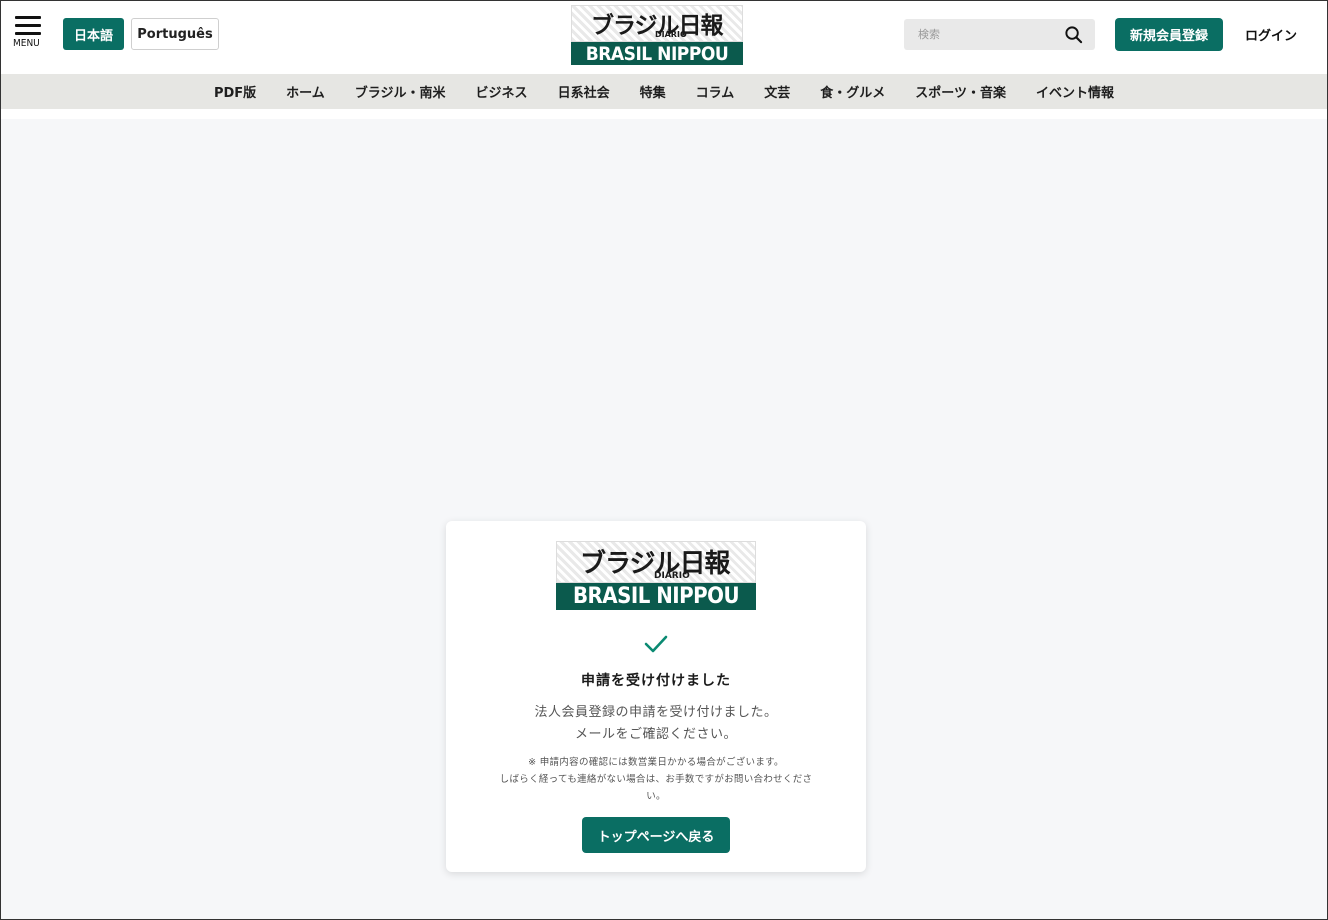  Describe the element at coordinates (584, 91) in the screenshot. I see `nav-item-nikkei-society: 日系社会` at that location.